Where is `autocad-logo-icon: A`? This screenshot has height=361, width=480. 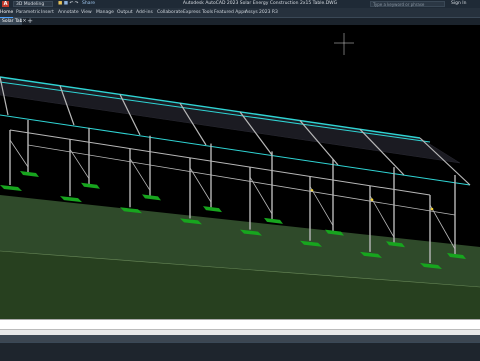 autocad-logo-icon: A is located at coordinates (5, 4).